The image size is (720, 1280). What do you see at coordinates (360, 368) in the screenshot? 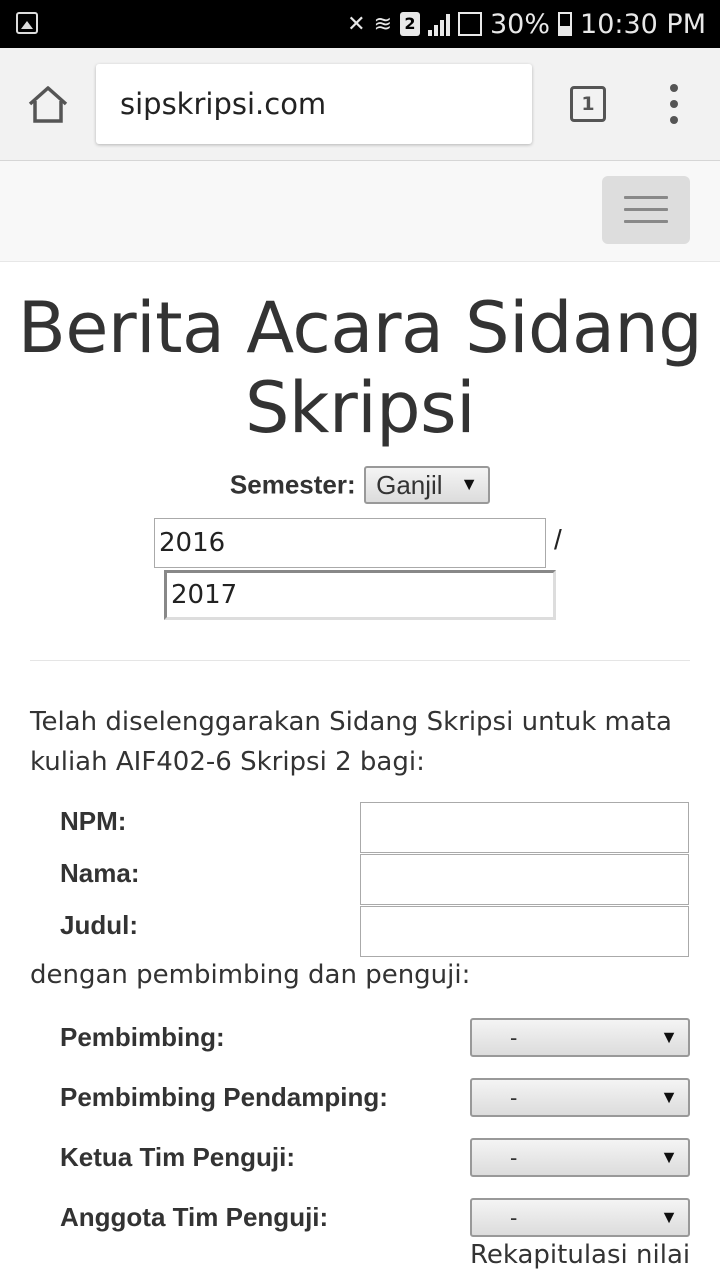
I see `page-title: Berita Acara Sidang Skripsi` at bounding box center [360, 368].